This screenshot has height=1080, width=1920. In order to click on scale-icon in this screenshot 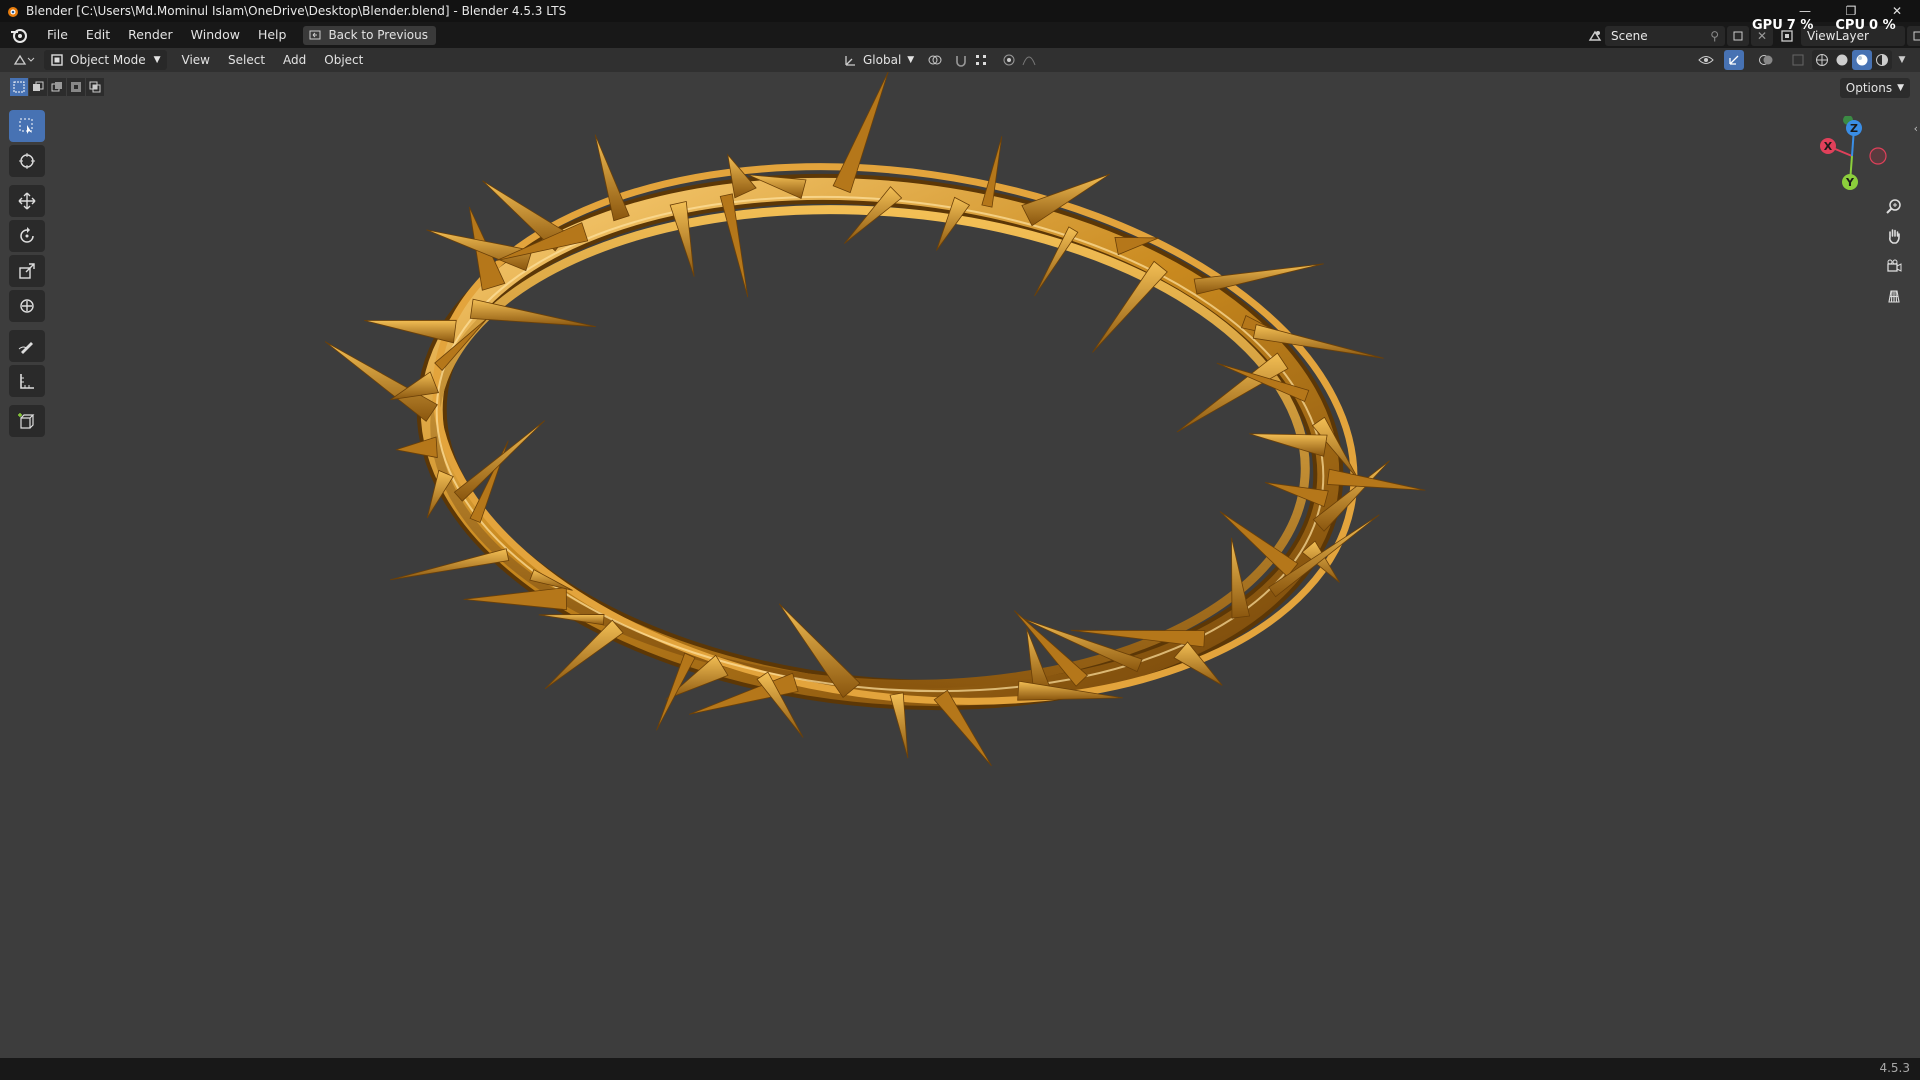, I will do `click(27, 271)`.